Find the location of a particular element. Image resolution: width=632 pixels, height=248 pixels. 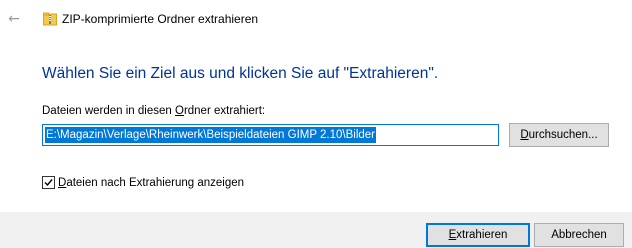

extract-button-label: xtrahieren is located at coordinates (482, 235).